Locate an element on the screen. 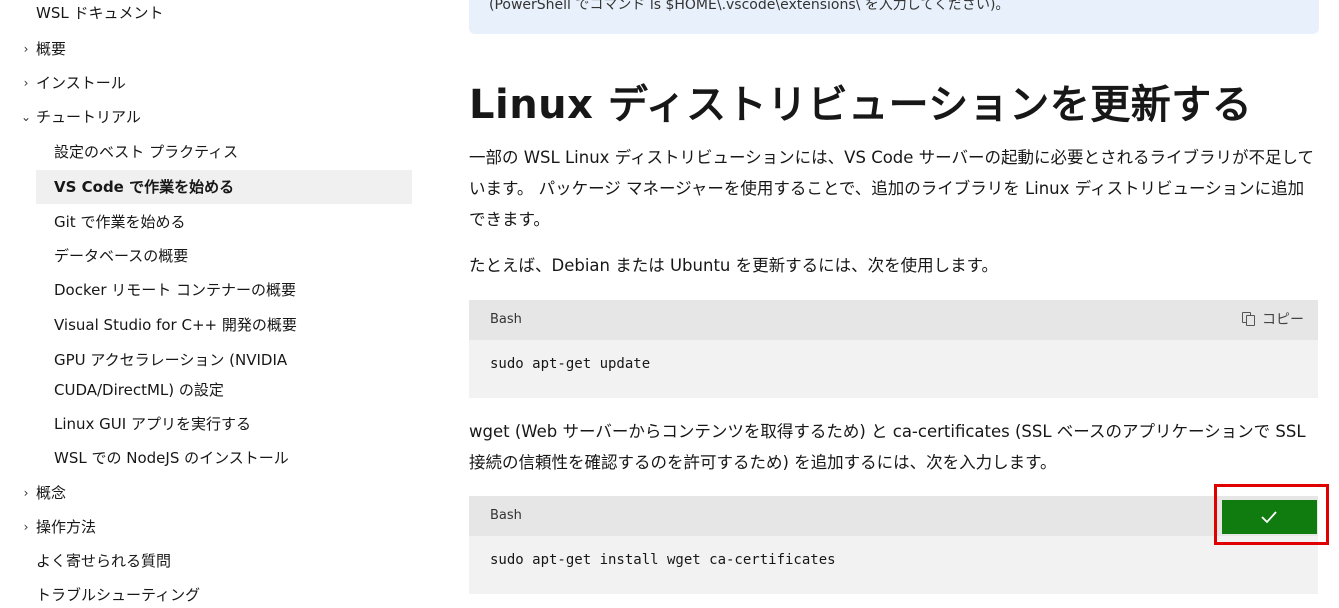  section-heading: Linux ディストリビューションを更新する is located at coordinates (861, 105).